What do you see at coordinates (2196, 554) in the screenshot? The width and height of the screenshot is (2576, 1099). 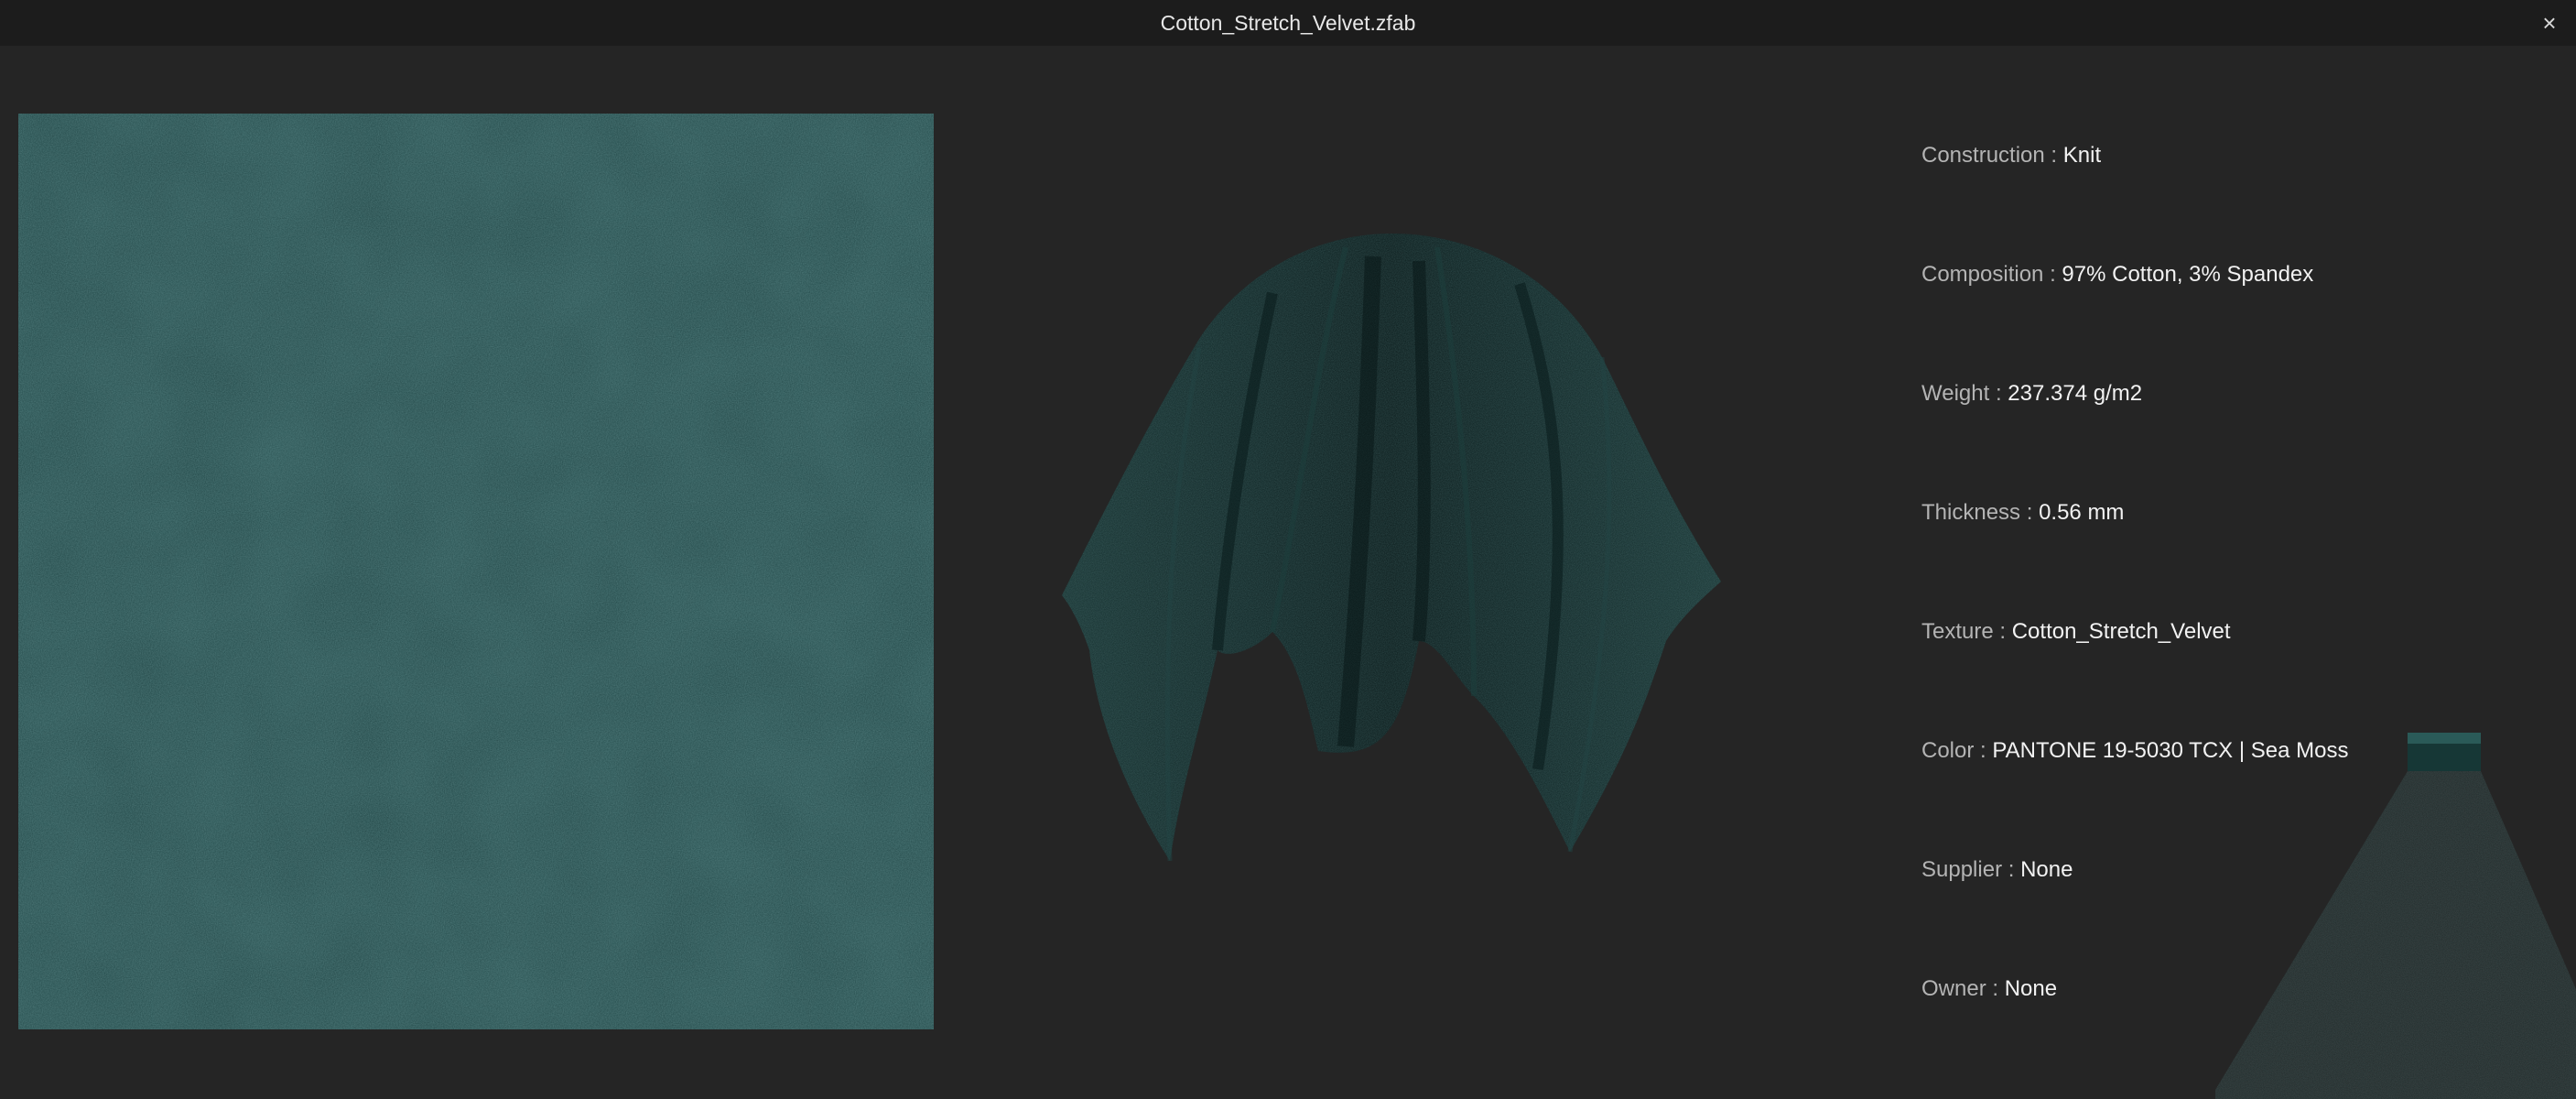 I see `property-thickness: Thickness : 0.56 mm` at bounding box center [2196, 554].